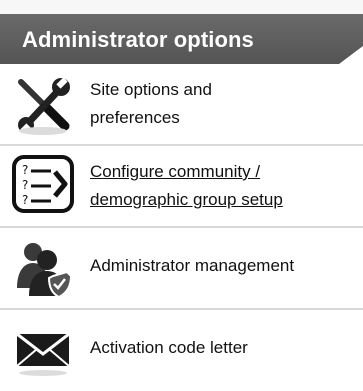  What do you see at coordinates (43, 268) in the screenshot?
I see `admin-users-icon` at bounding box center [43, 268].